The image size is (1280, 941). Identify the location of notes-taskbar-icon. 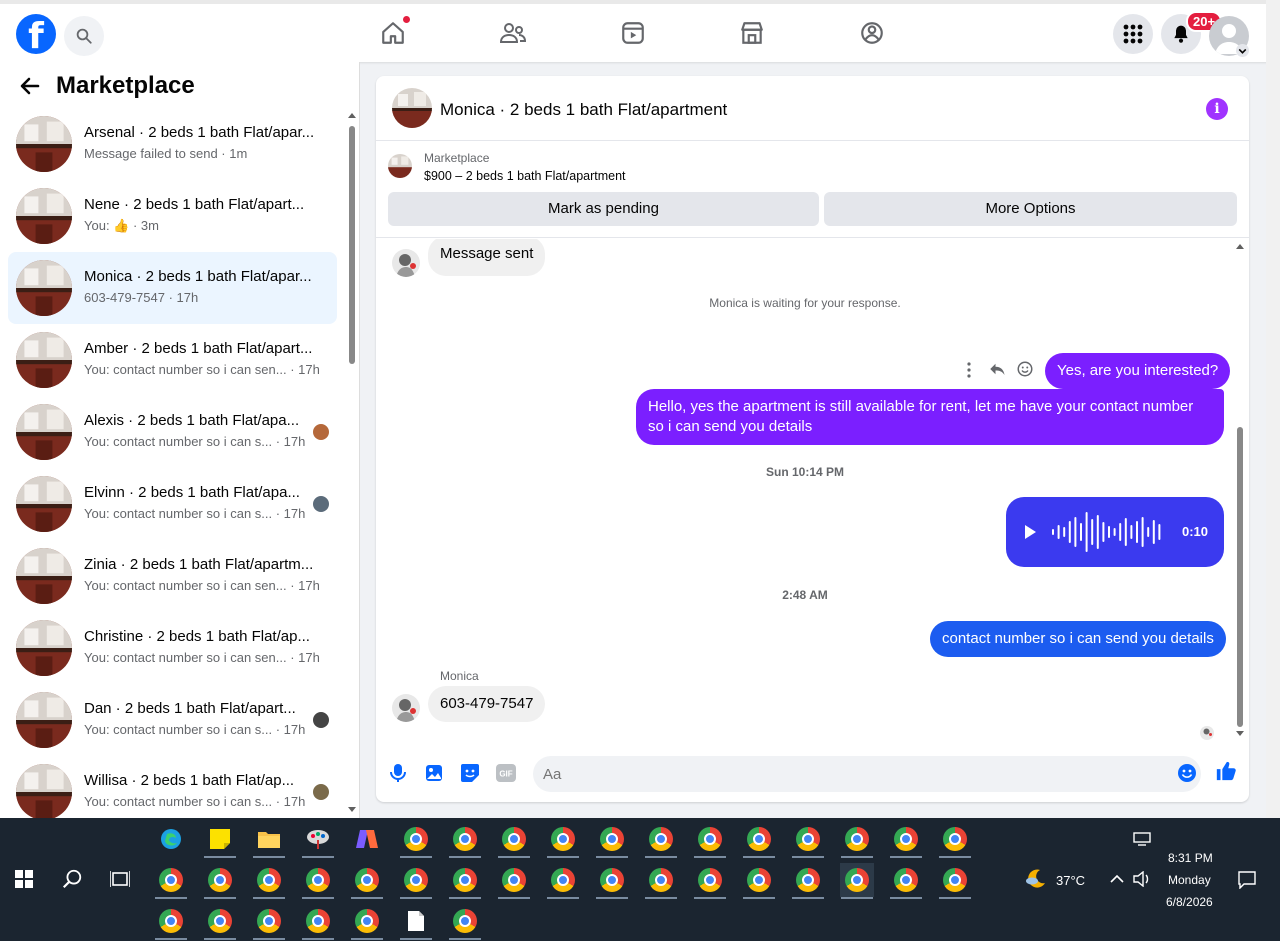
(220, 840).